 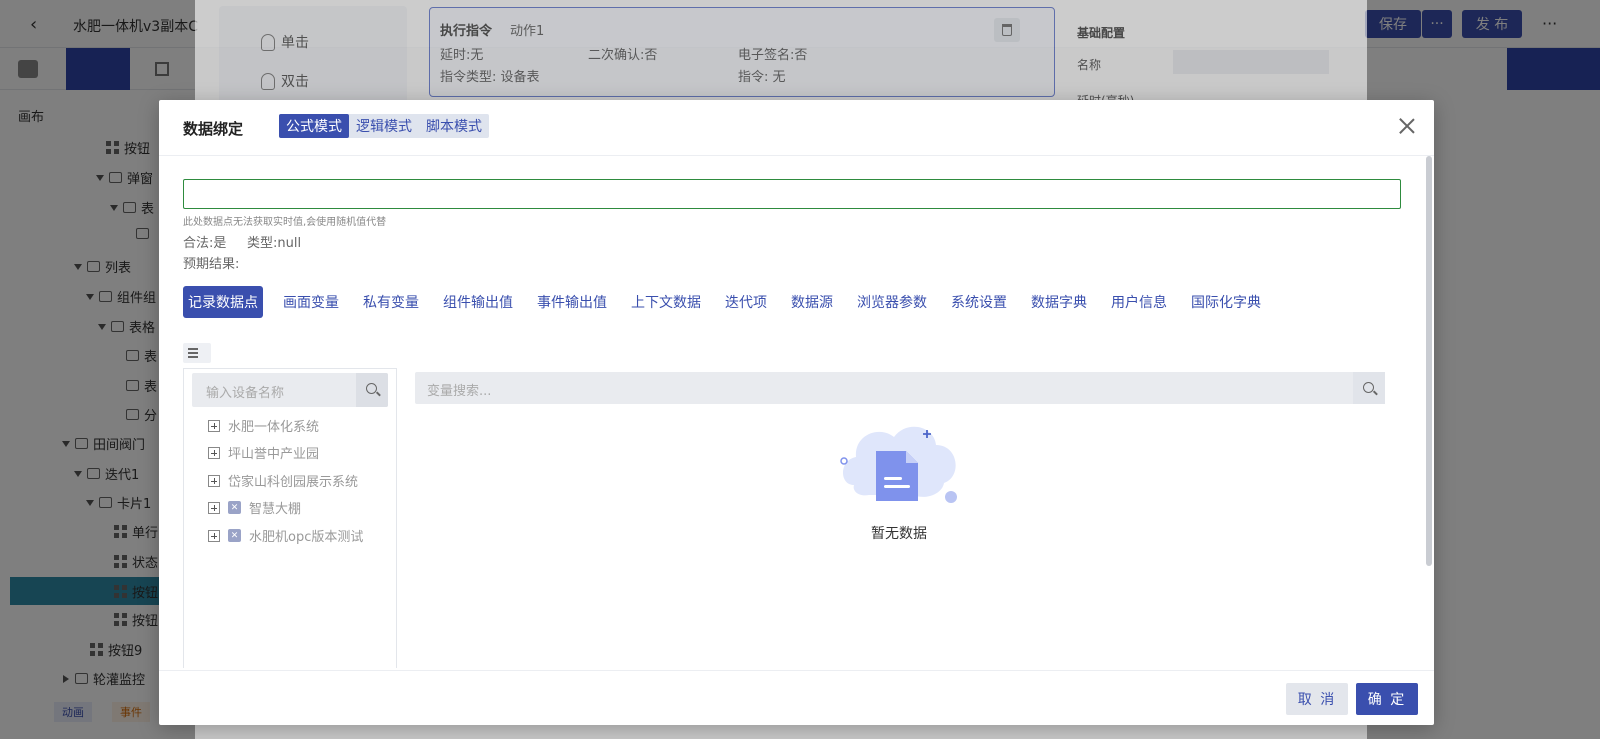 I want to click on mode-formula: 公式模式, so click(x=314, y=126).